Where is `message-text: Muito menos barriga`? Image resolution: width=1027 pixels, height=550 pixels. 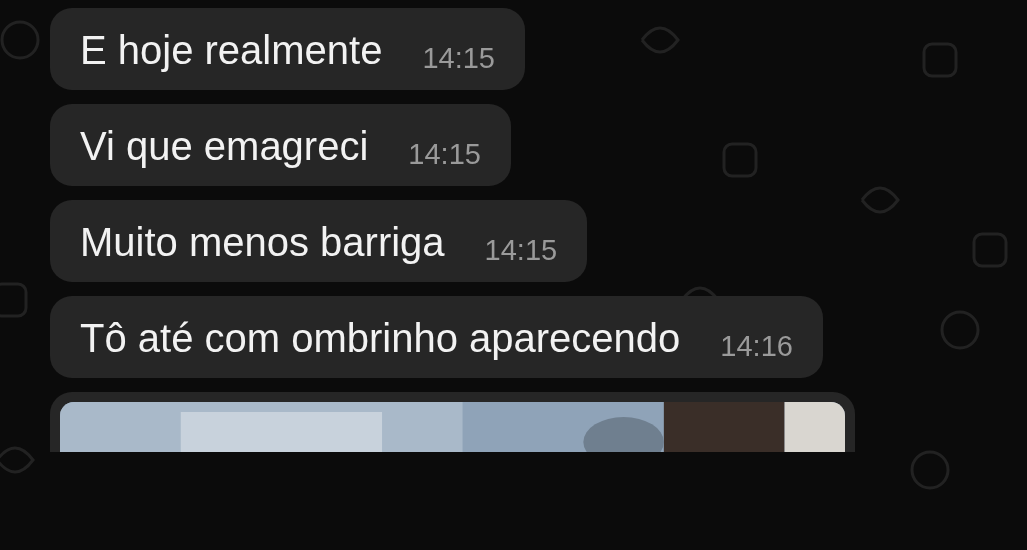
message-text: Muito menos barriga is located at coordinates (262, 242).